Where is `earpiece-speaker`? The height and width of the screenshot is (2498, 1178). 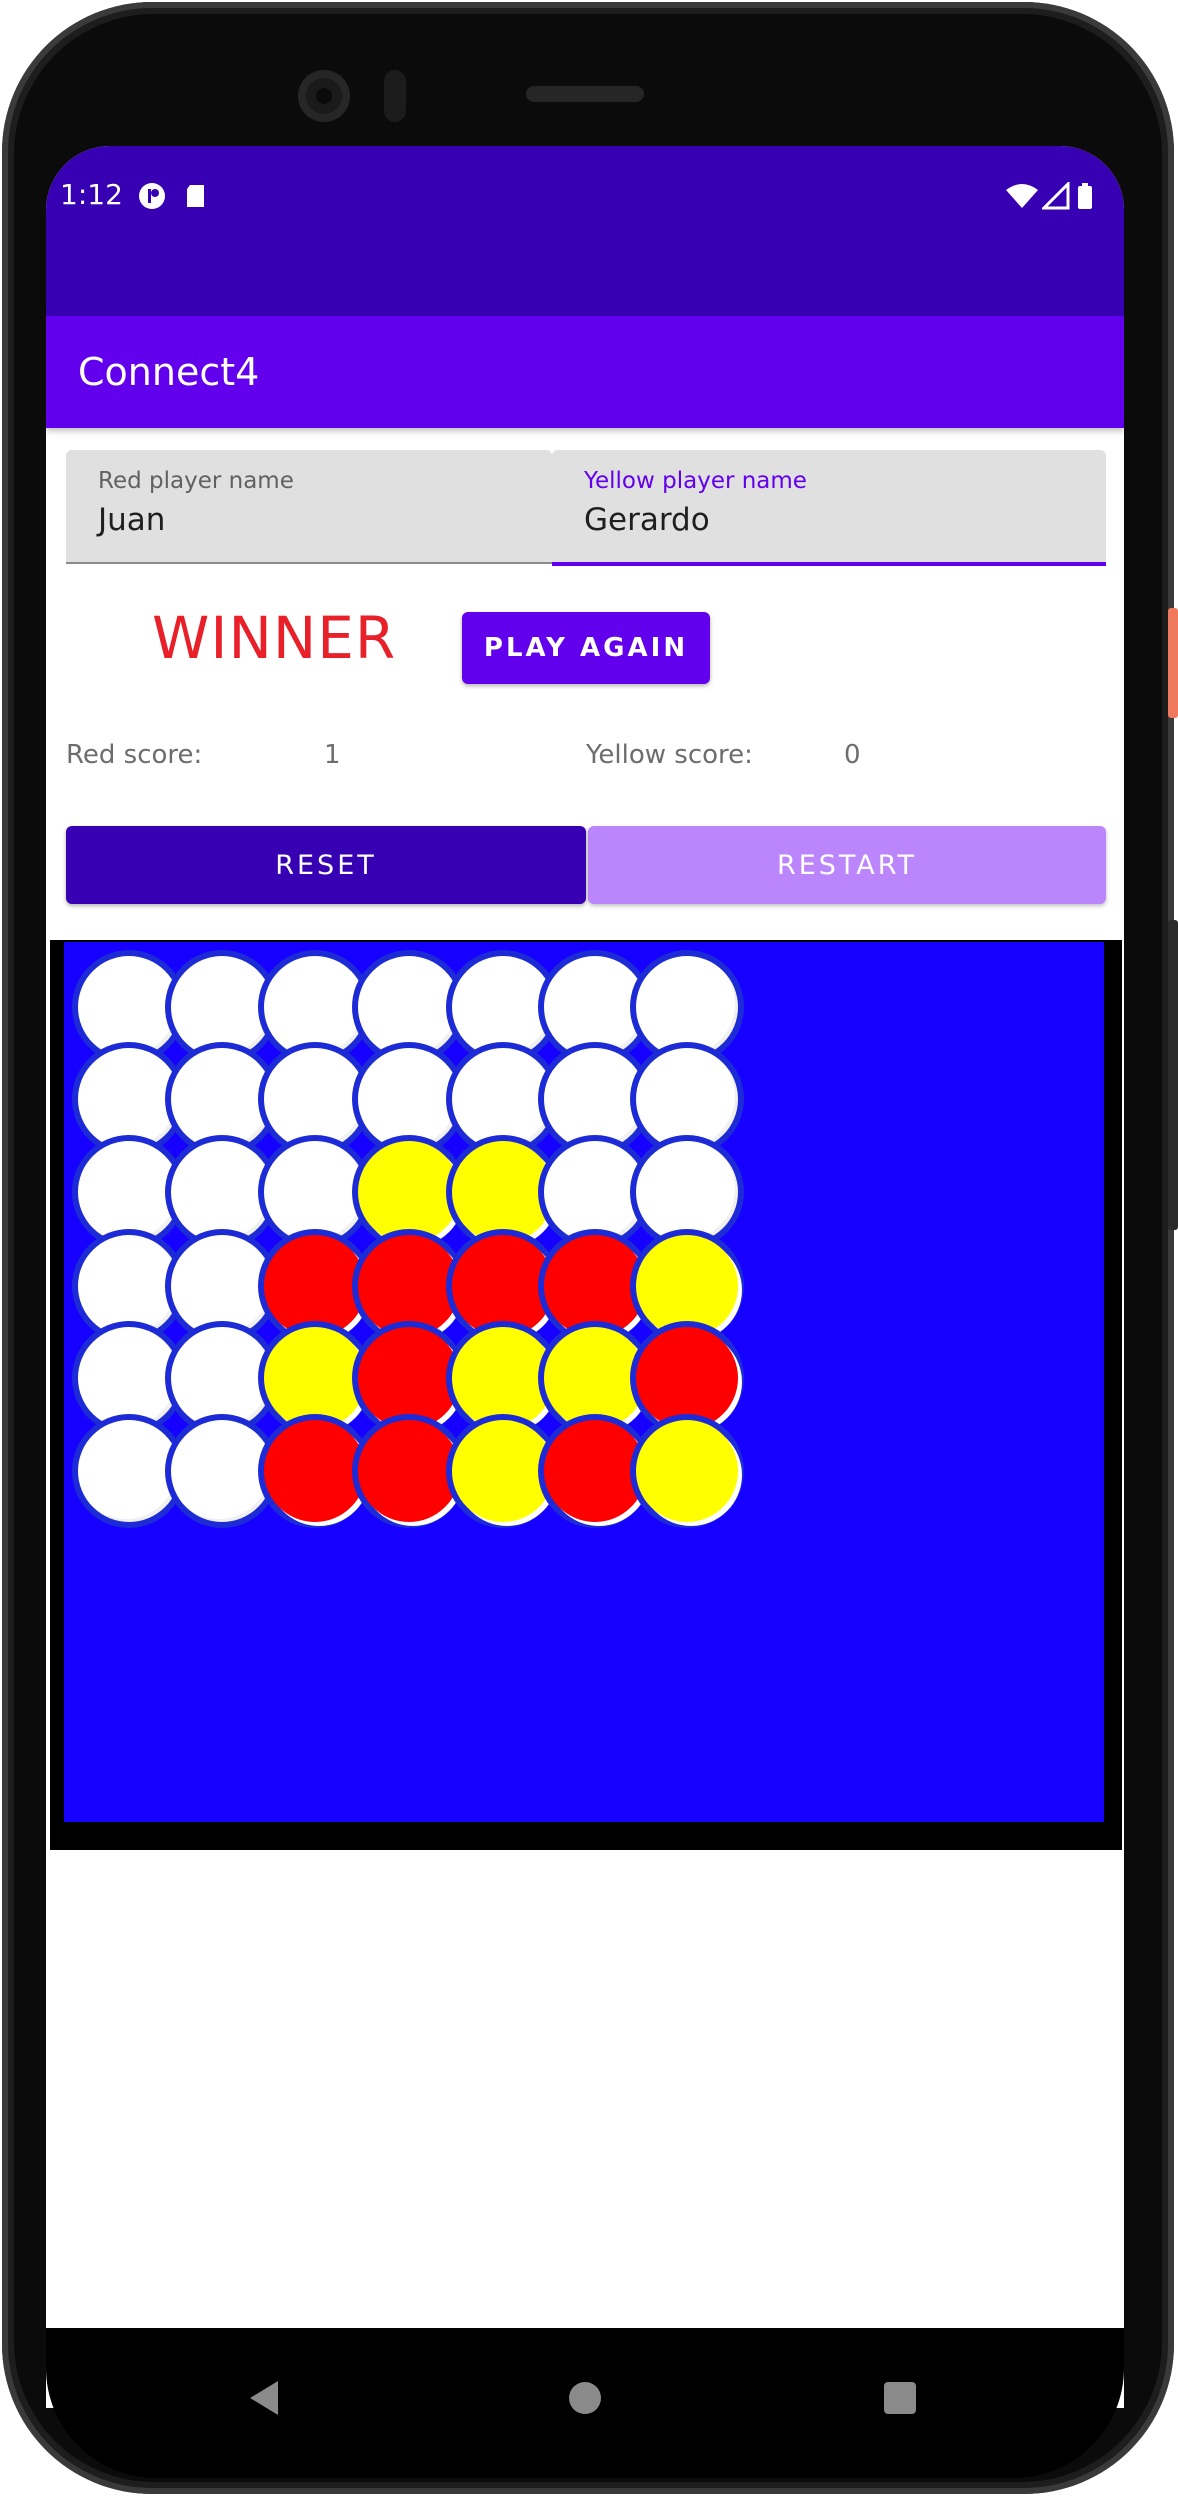
earpiece-speaker is located at coordinates (585, 94).